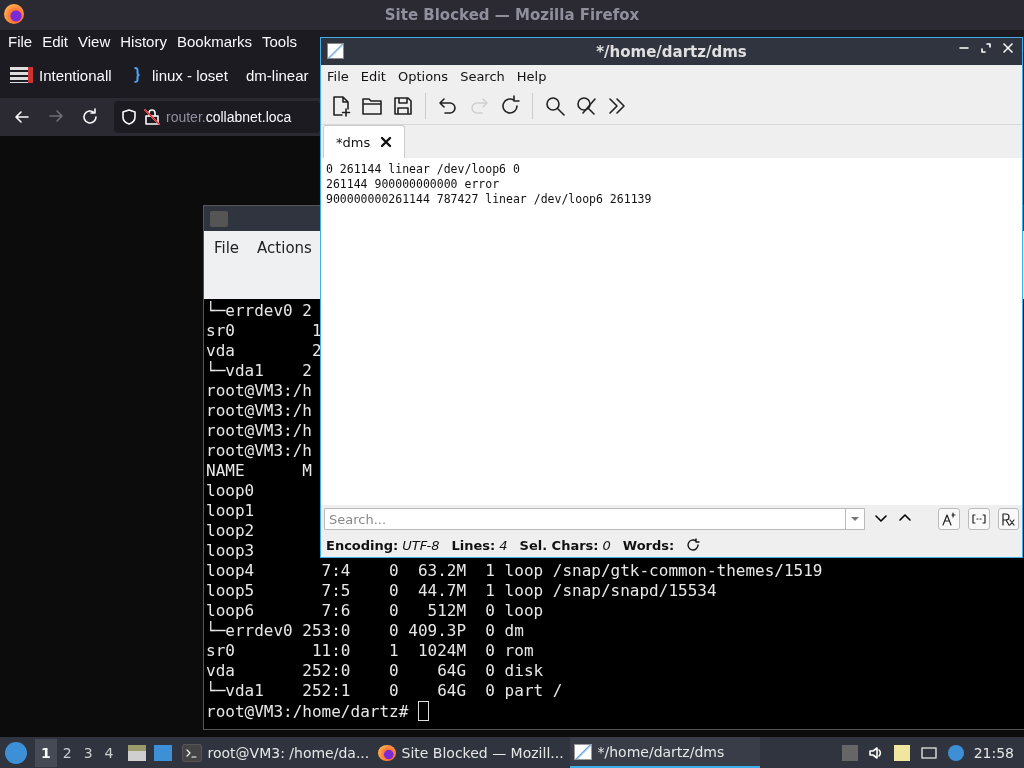 This screenshot has height=768, width=1024. Describe the element at coordinates (230, 510) in the screenshot. I see `terminal-line: loop1` at that location.